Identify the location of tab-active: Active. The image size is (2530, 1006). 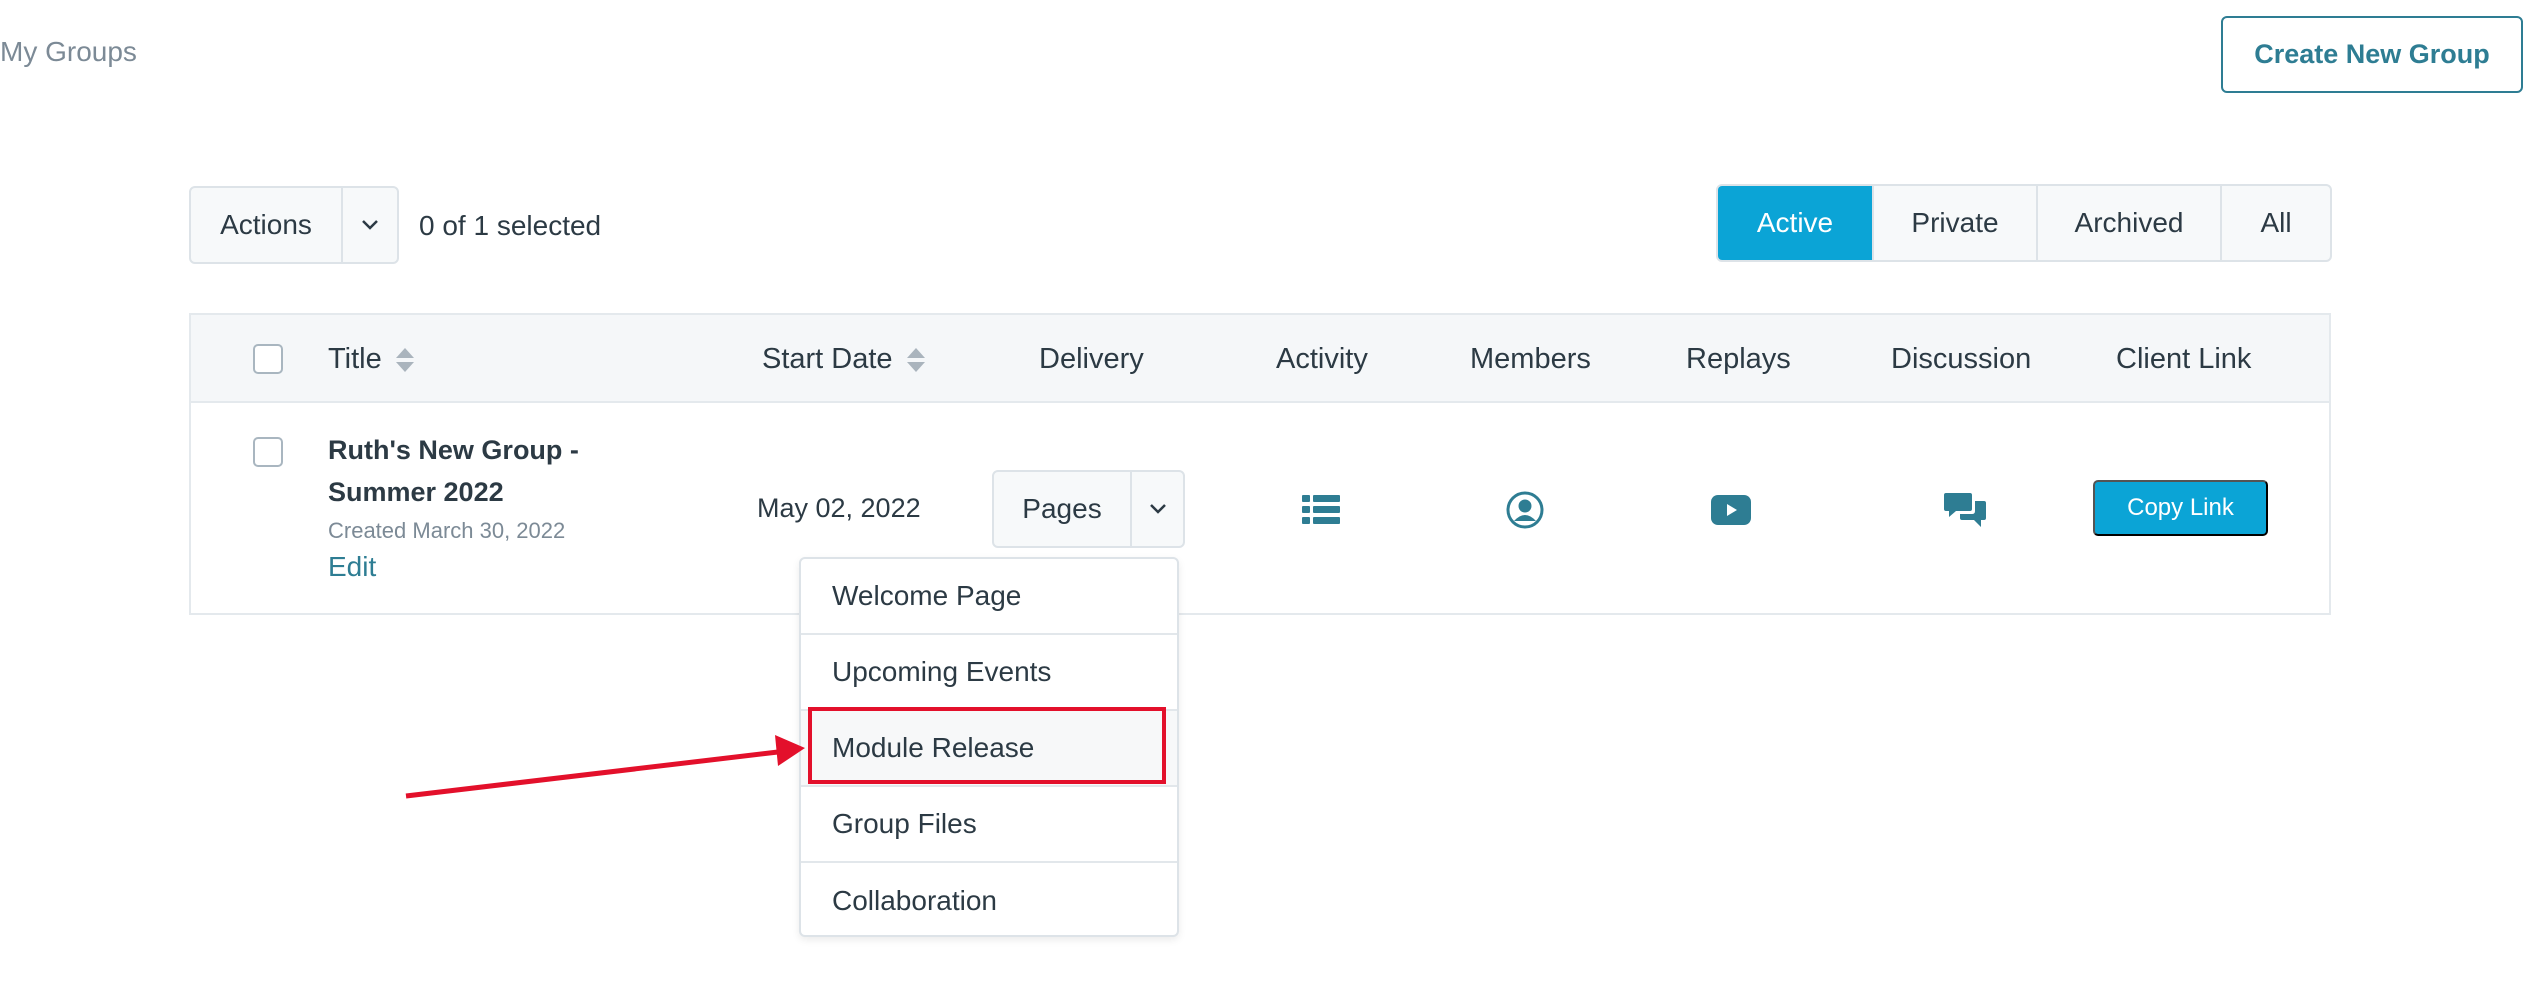
(1795, 223).